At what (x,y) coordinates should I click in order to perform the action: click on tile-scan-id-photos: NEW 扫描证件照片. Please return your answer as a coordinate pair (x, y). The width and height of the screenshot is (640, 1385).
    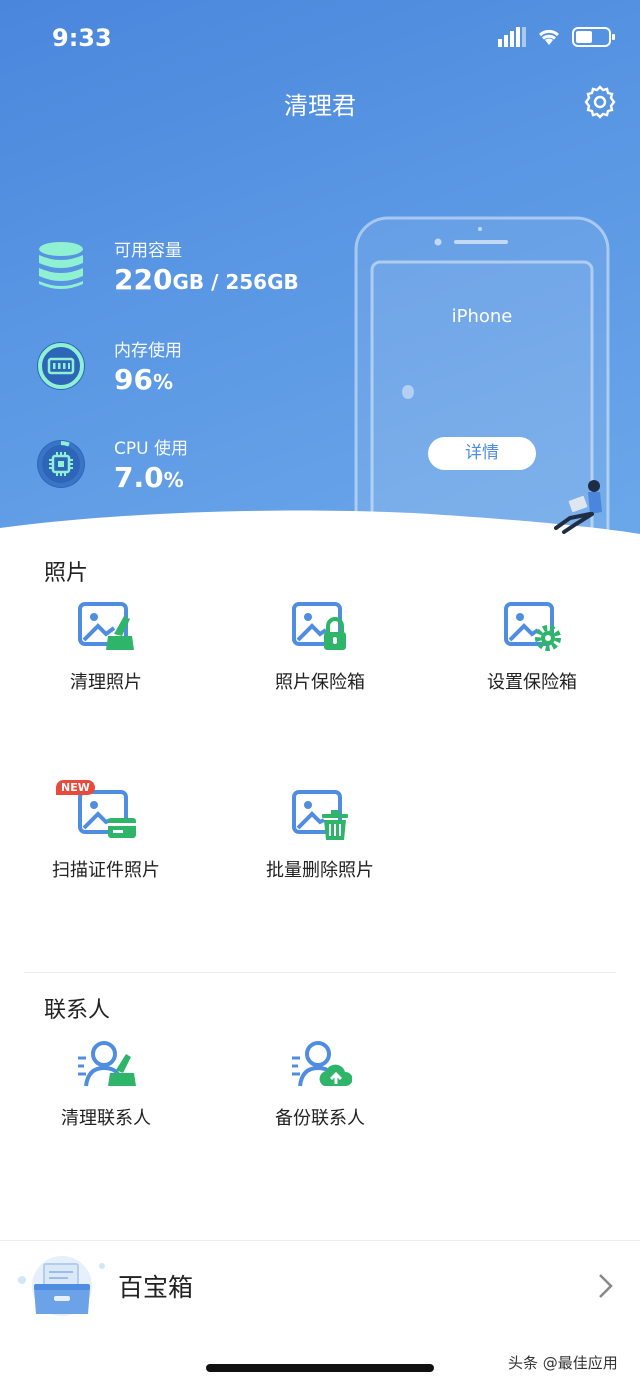
    Looking at the image, I should click on (106, 831).